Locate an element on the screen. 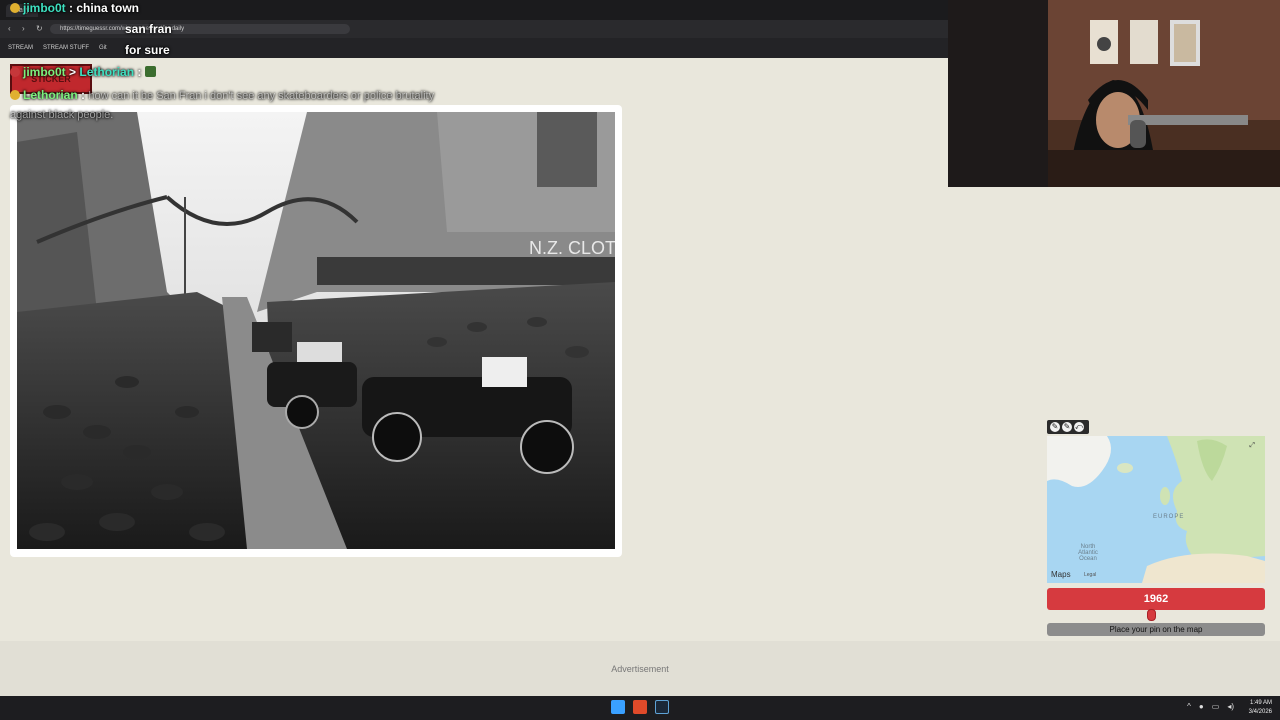 The width and height of the screenshot is (1280, 720). map-label-europe: EUROPE is located at coordinates (1169, 517).